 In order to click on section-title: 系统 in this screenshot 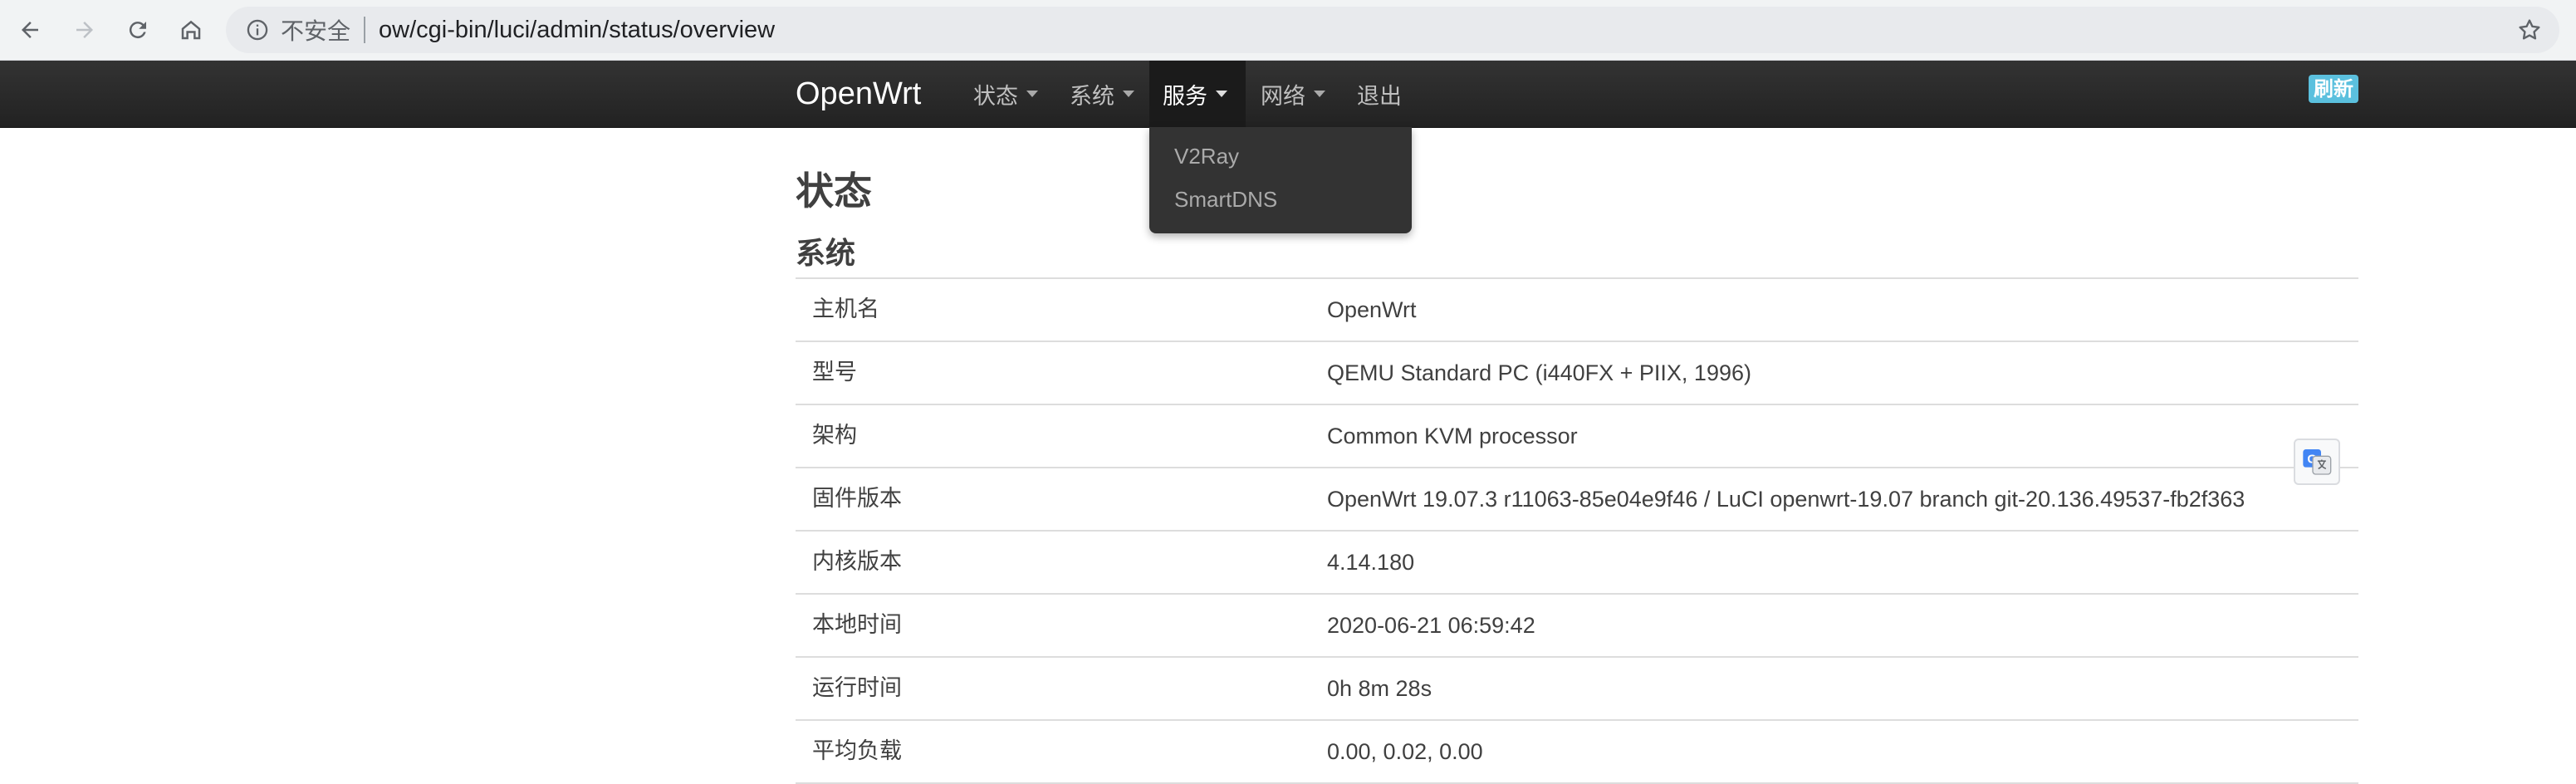, I will do `click(826, 254)`.